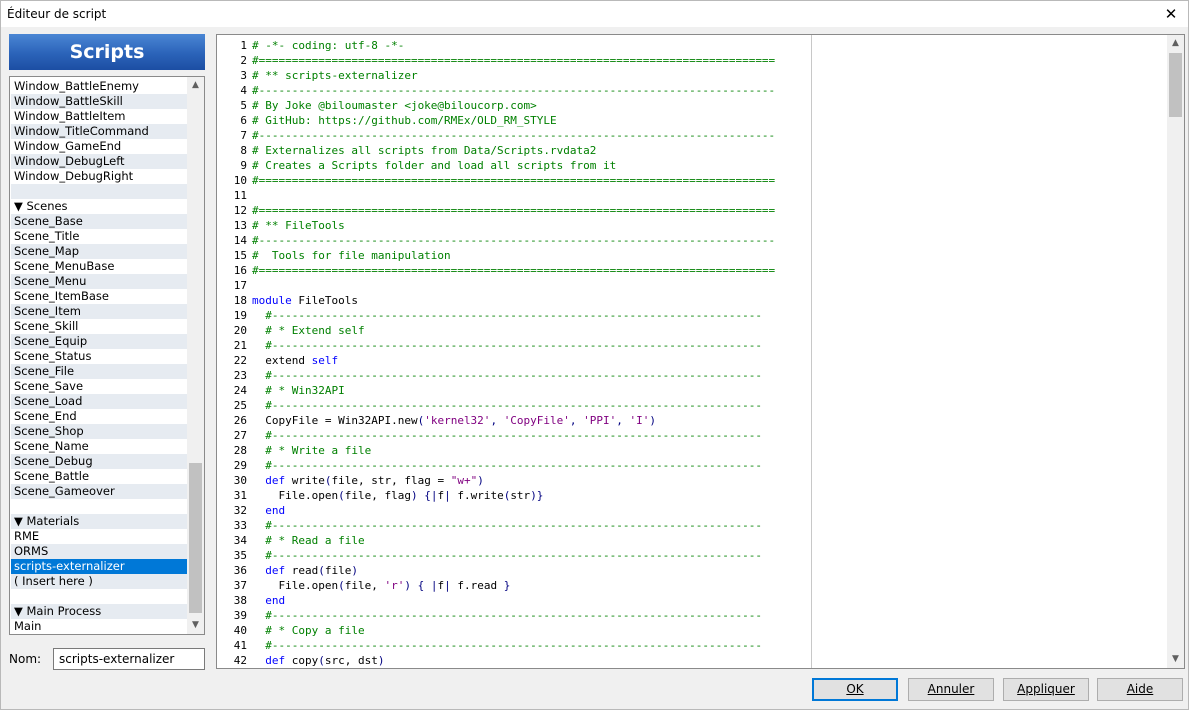 Image resolution: width=1189 pixels, height=710 pixels. What do you see at coordinates (464, 480) in the screenshot?
I see `code-token: "w+"` at bounding box center [464, 480].